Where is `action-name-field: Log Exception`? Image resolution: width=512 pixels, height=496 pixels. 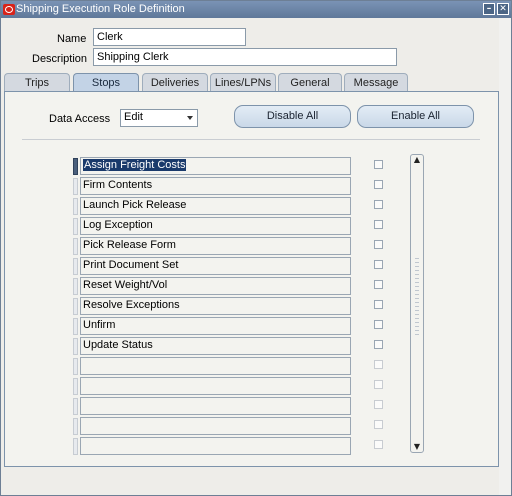
action-name-field: Log Exception is located at coordinates (215, 226).